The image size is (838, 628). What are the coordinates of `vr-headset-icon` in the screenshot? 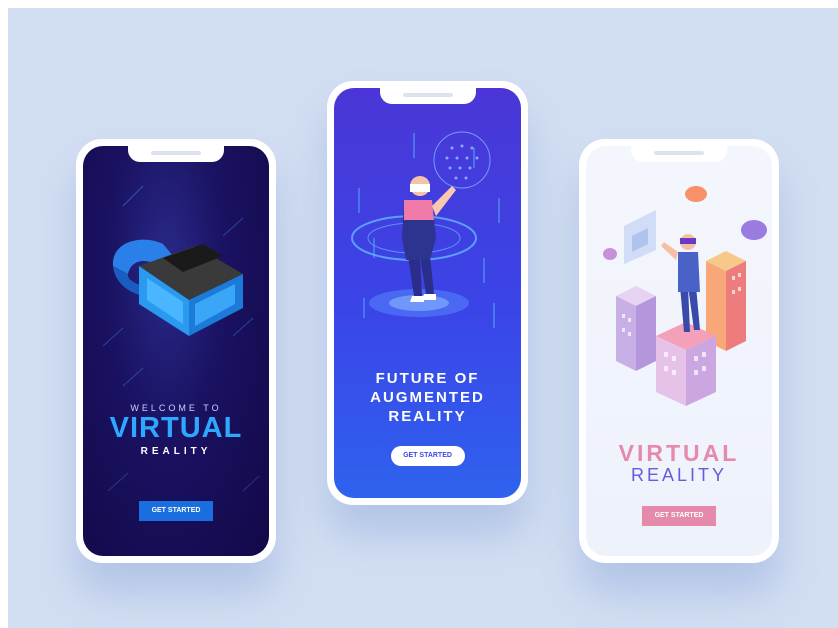 It's located at (181, 338).